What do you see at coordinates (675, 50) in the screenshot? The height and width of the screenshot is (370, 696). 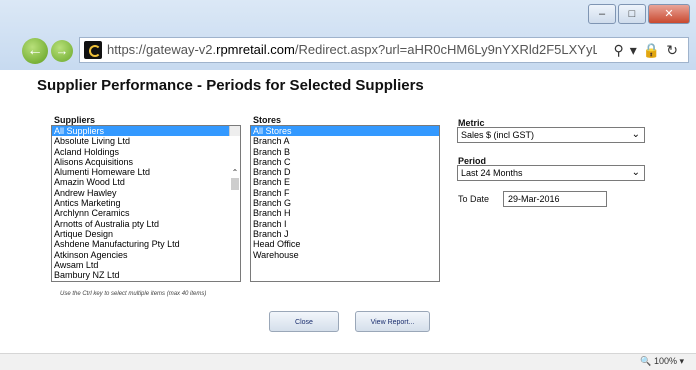 I see `refresh-icon: ↻` at bounding box center [675, 50].